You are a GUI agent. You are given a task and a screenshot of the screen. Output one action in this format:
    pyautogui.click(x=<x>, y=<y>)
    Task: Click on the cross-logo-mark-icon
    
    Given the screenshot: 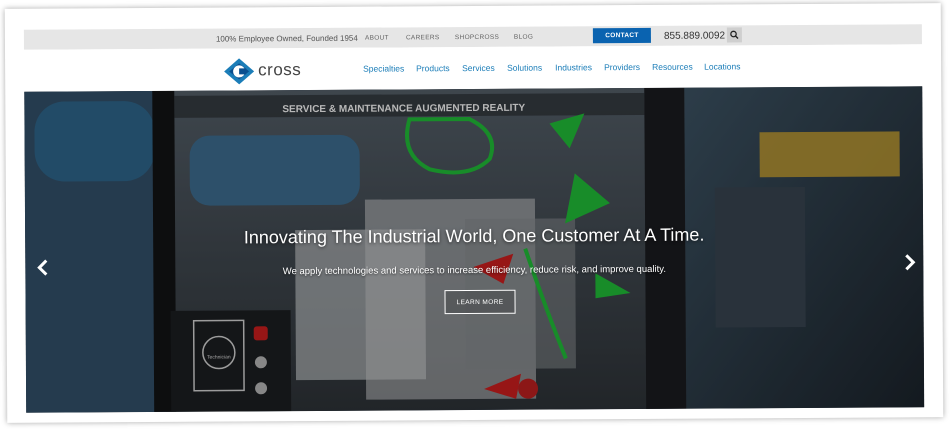 What is the action you would take?
    pyautogui.click(x=239, y=71)
    